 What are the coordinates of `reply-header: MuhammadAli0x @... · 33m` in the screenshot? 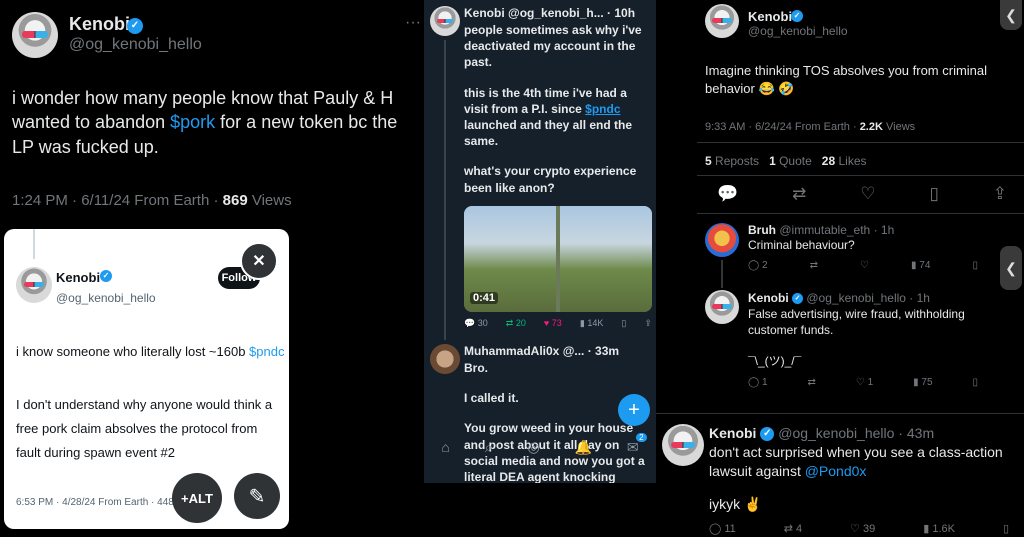 It's located at (542, 351).